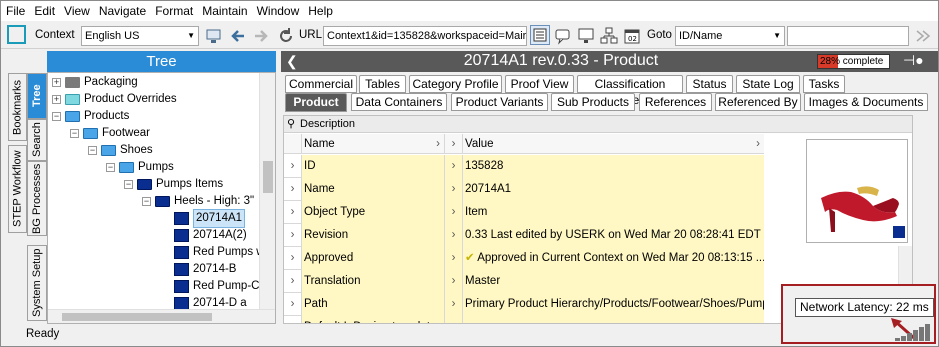 Image resolution: width=939 pixels, height=347 pixels. What do you see at coordinates (122, 11) in the screenshot?
I see `menu-navigate: Navigate` at bounding box center [122, 11].